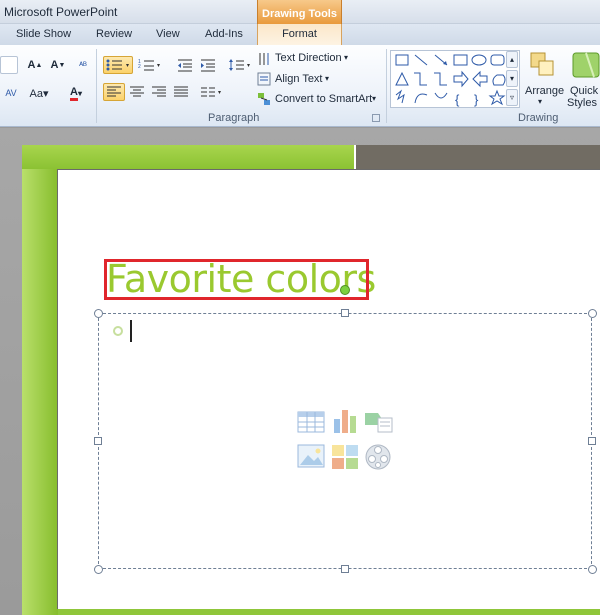 The width and height of the screenshot is (600, 615). Describe the element at coordinates (299, 12) in the screenshot. I see `drawing-tools-header: Drawing Tools` at that location.